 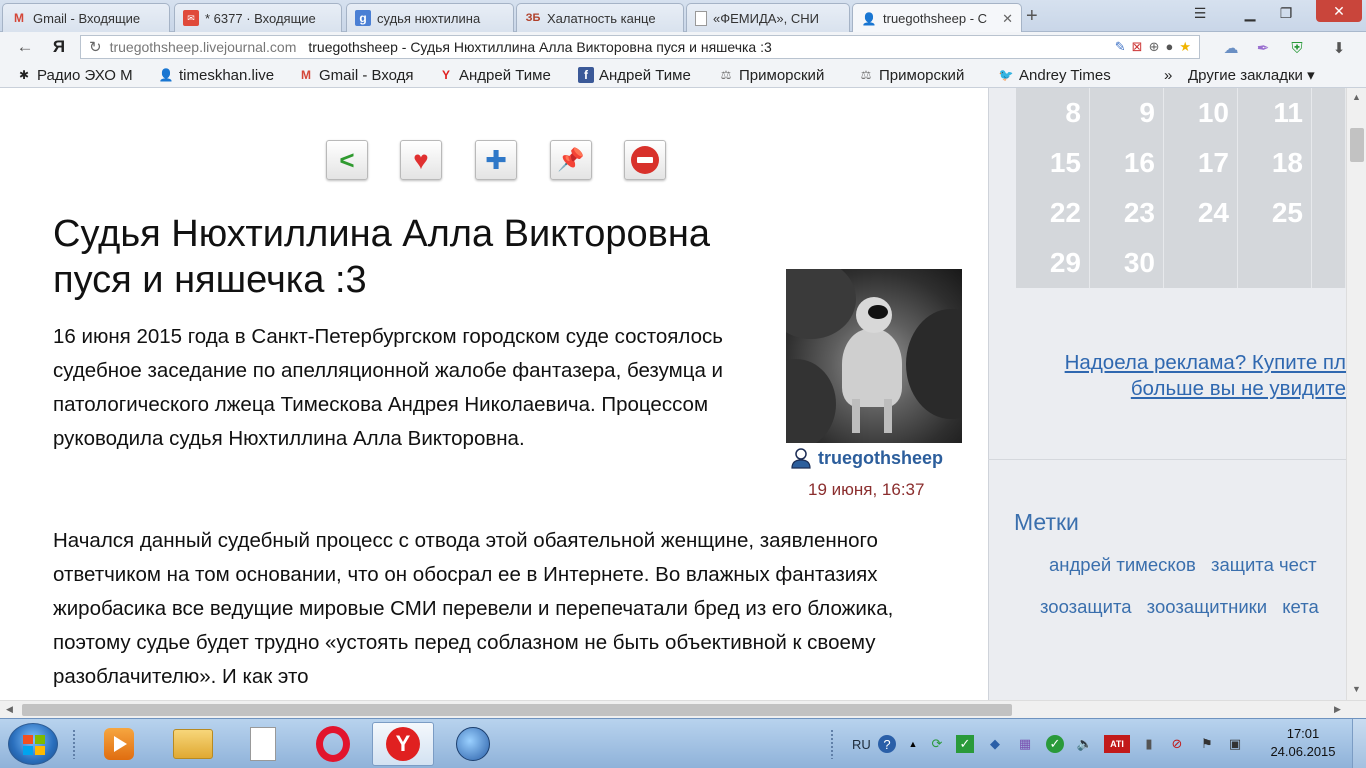 I want to click on tab-label: * 6377 · Входящие, so click(x=260, y=18).